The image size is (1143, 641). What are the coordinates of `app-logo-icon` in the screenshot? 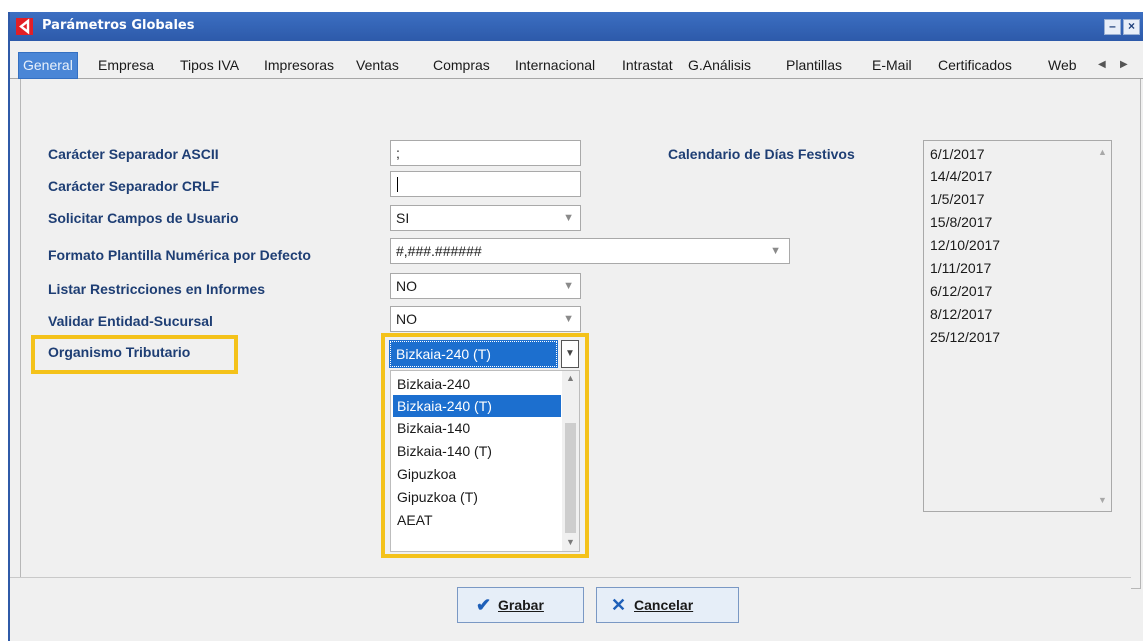 It's located at (24, 26).